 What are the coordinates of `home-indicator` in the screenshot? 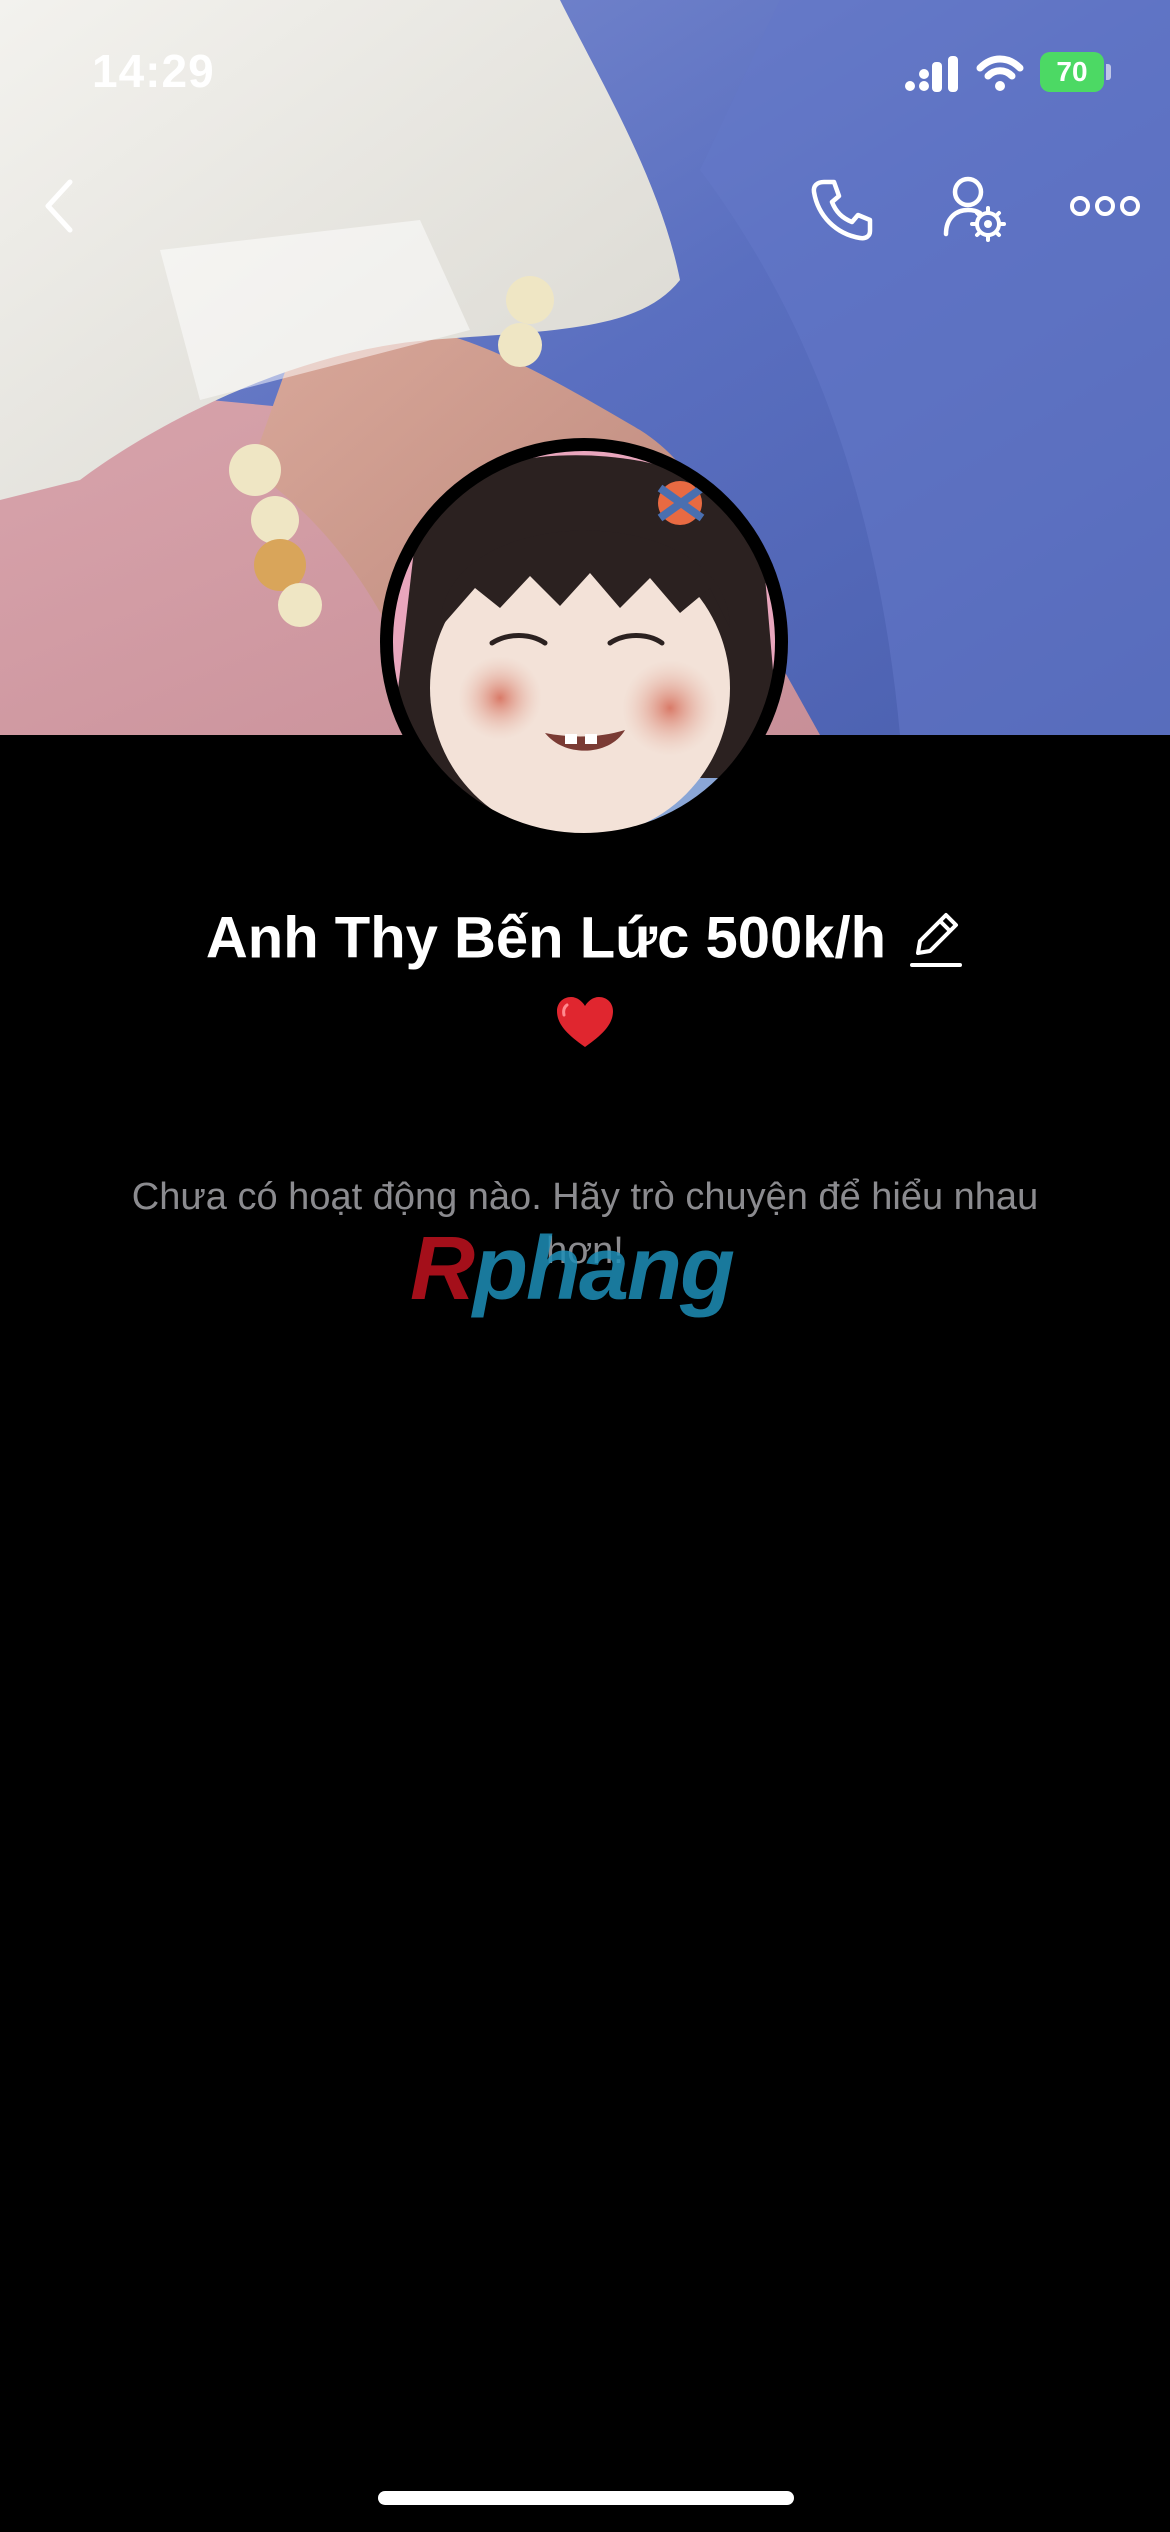 It's located at (586, 2498).